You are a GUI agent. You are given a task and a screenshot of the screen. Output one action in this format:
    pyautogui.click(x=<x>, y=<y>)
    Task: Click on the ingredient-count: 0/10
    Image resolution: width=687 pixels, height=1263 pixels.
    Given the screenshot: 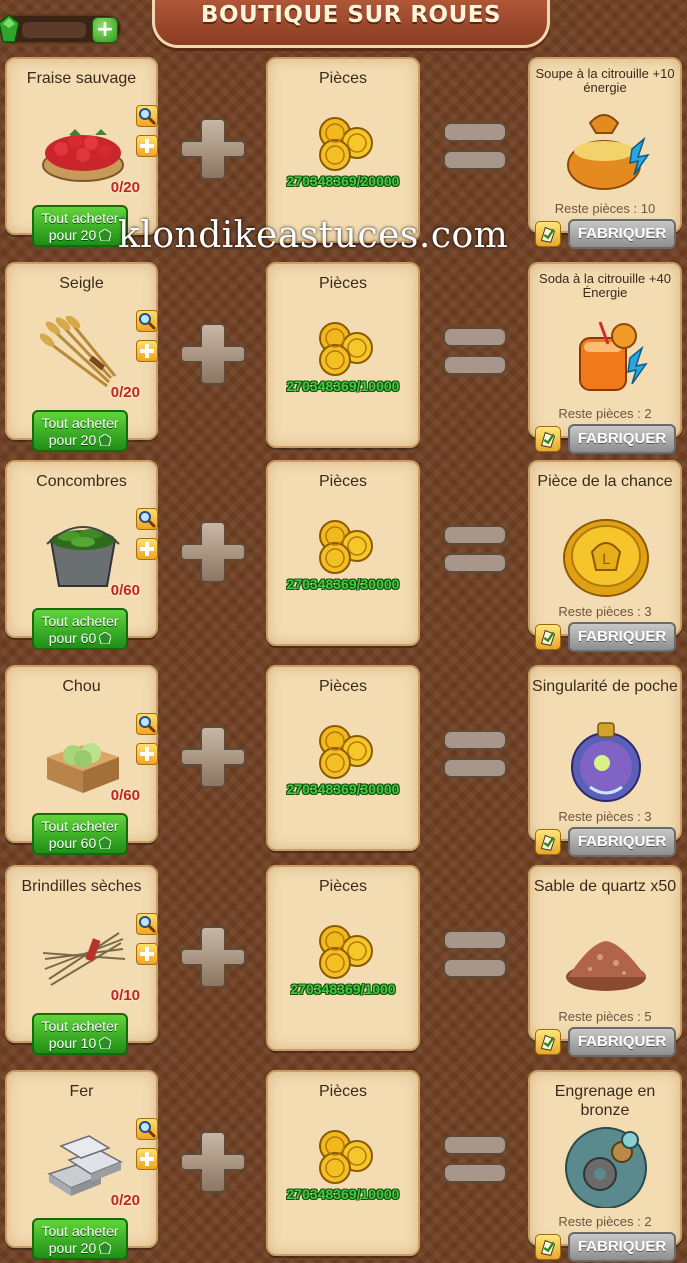 What is the action you would take?
    pyautogui.click(x=125, y=995)
    